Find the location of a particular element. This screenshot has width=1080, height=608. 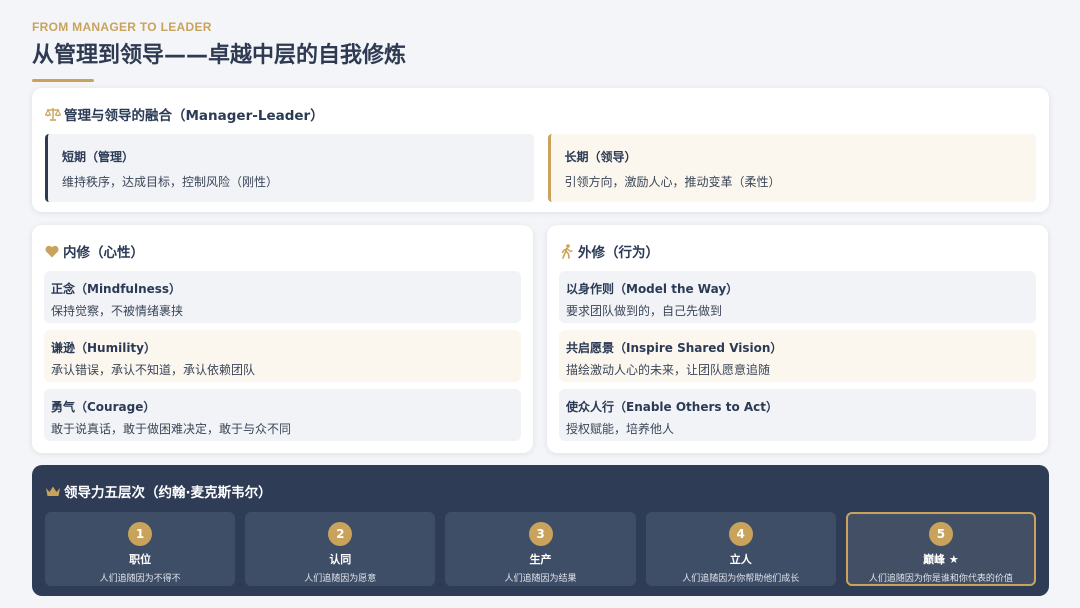

level-card-3: 3 生产 人们追随因为结果 is located at coordinates (540, 549).